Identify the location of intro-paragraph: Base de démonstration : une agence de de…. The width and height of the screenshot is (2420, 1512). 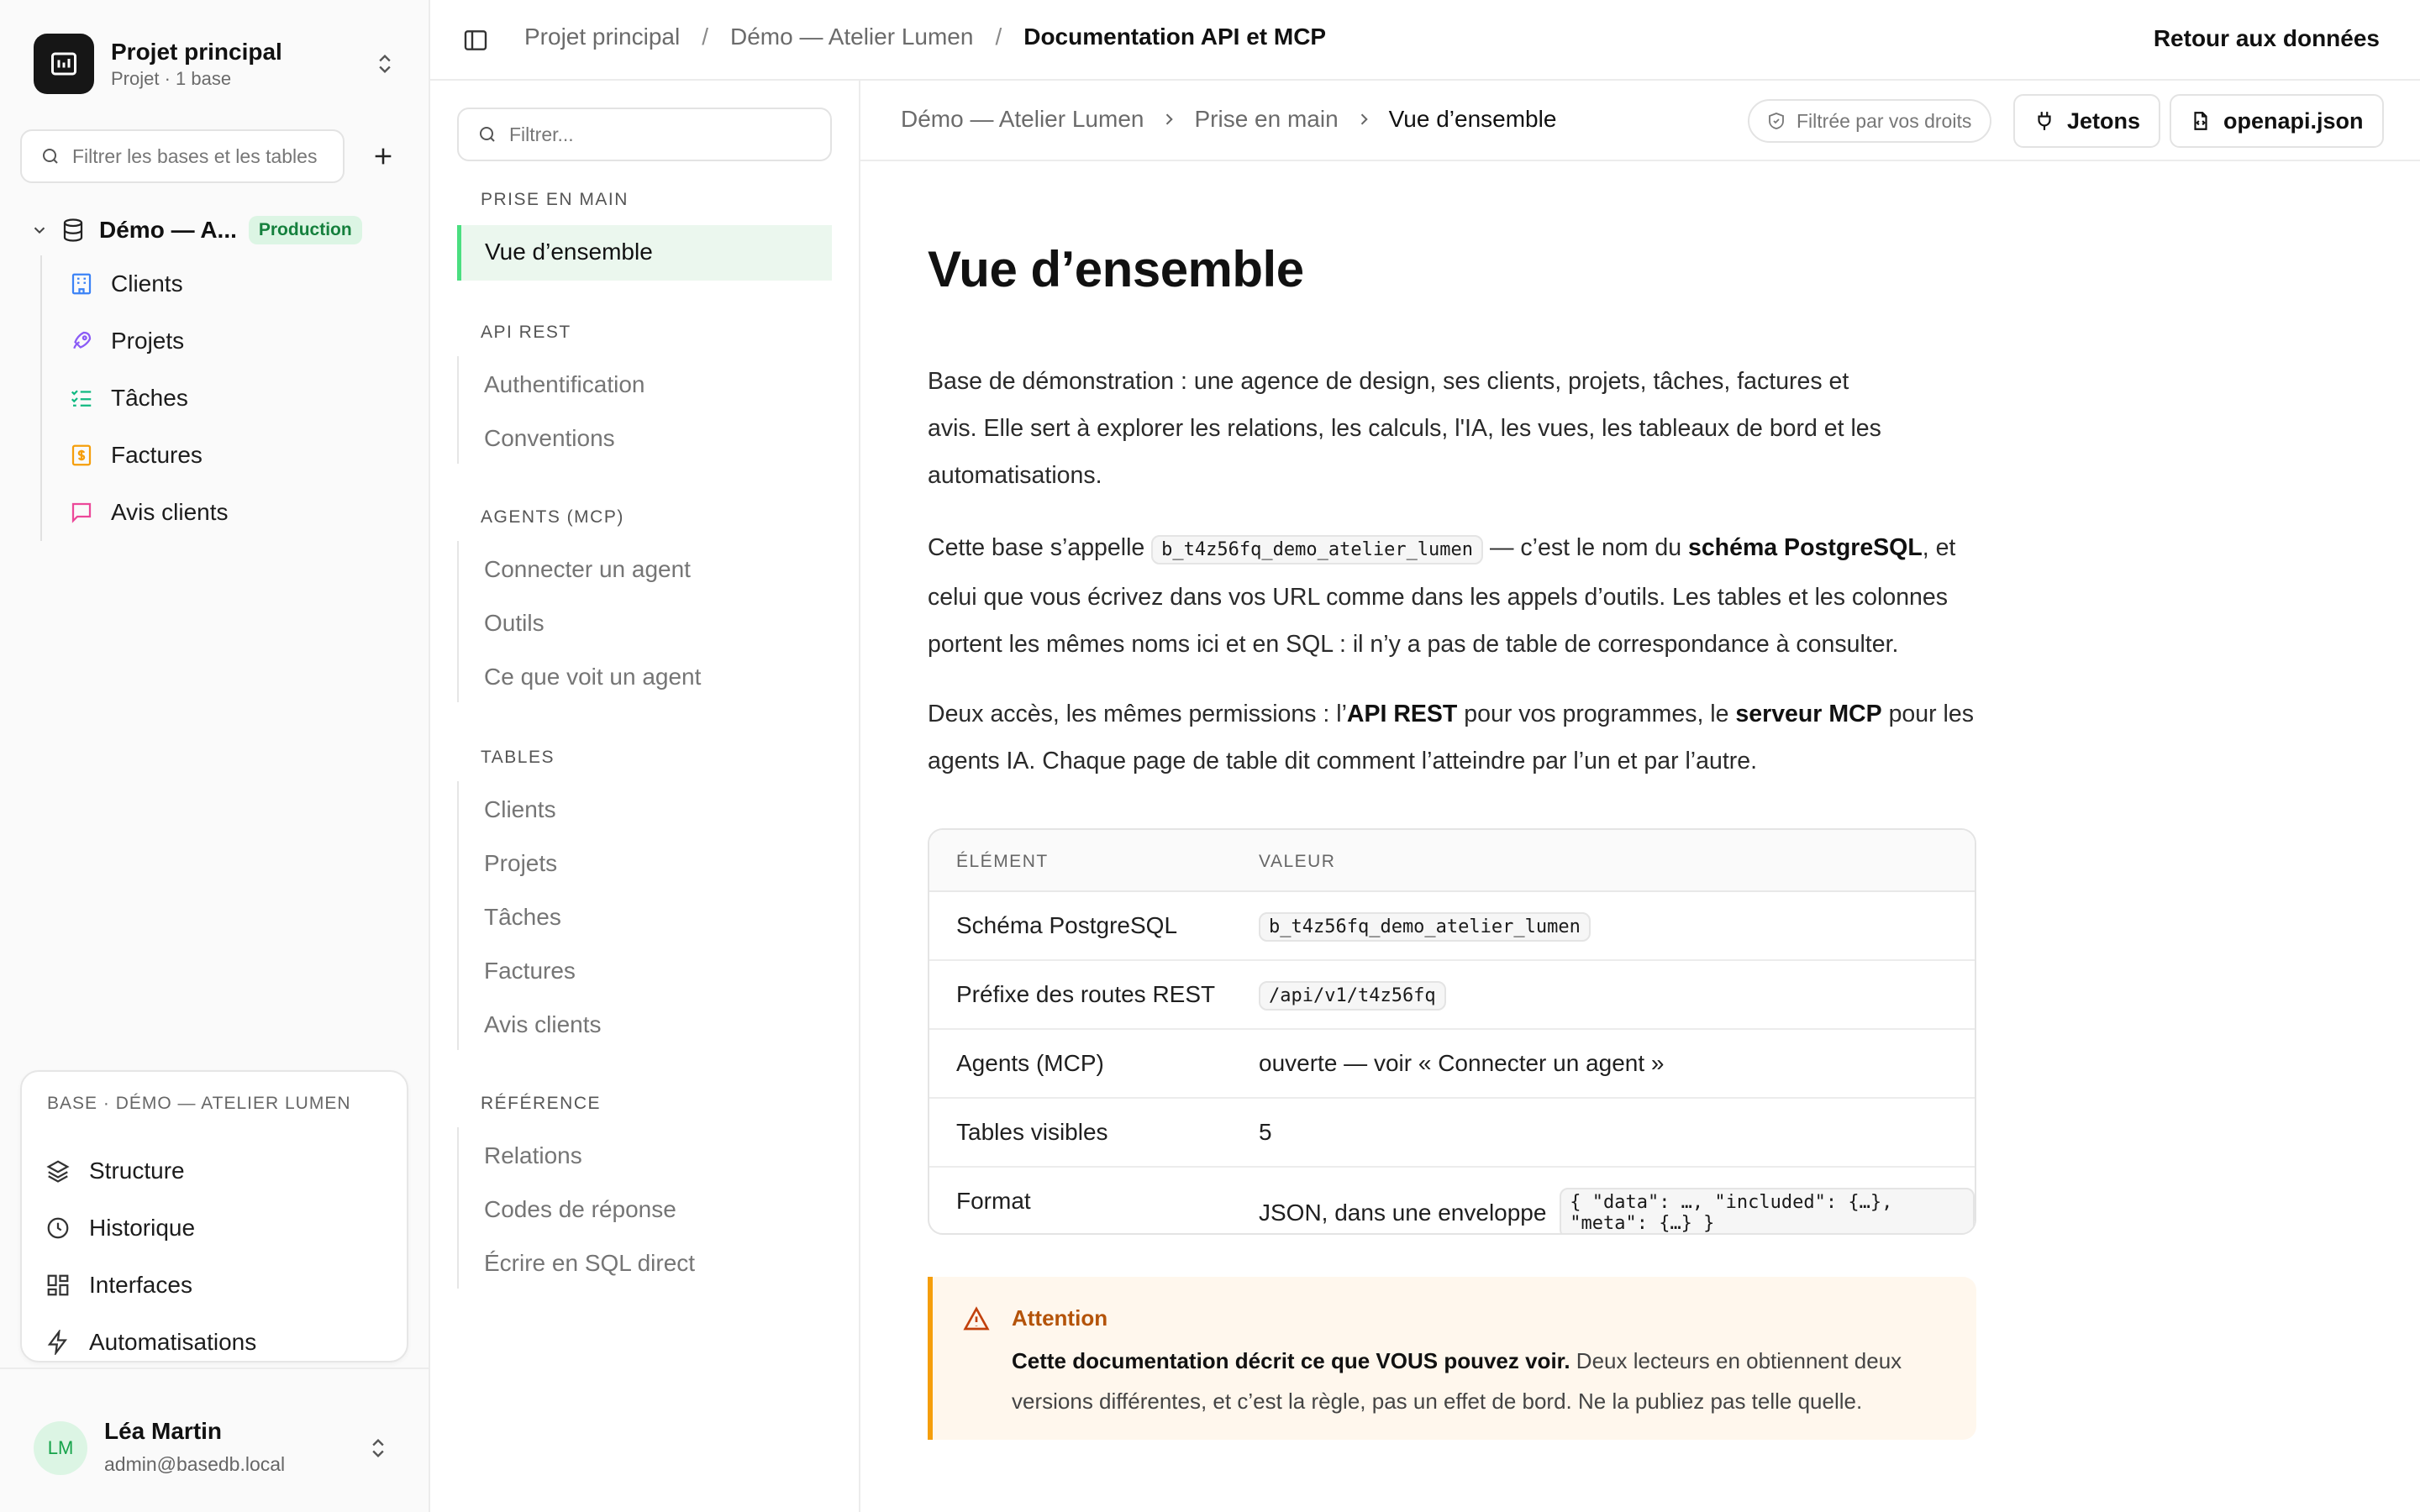
(1405, 428).